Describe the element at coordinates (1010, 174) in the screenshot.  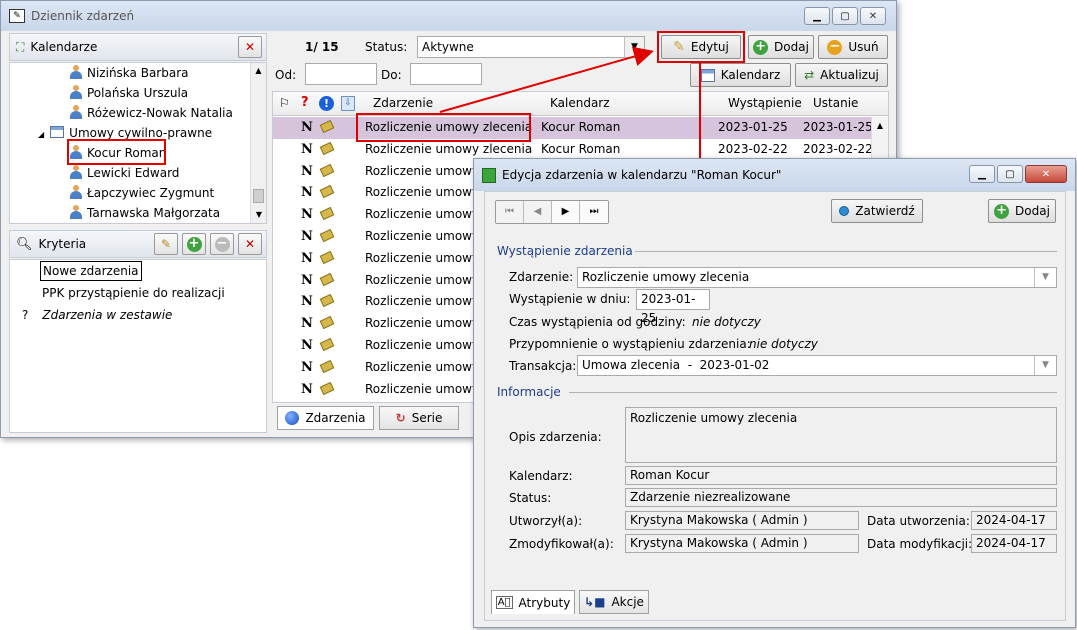
I see `dialog-maximize-button: ▢` at that location.